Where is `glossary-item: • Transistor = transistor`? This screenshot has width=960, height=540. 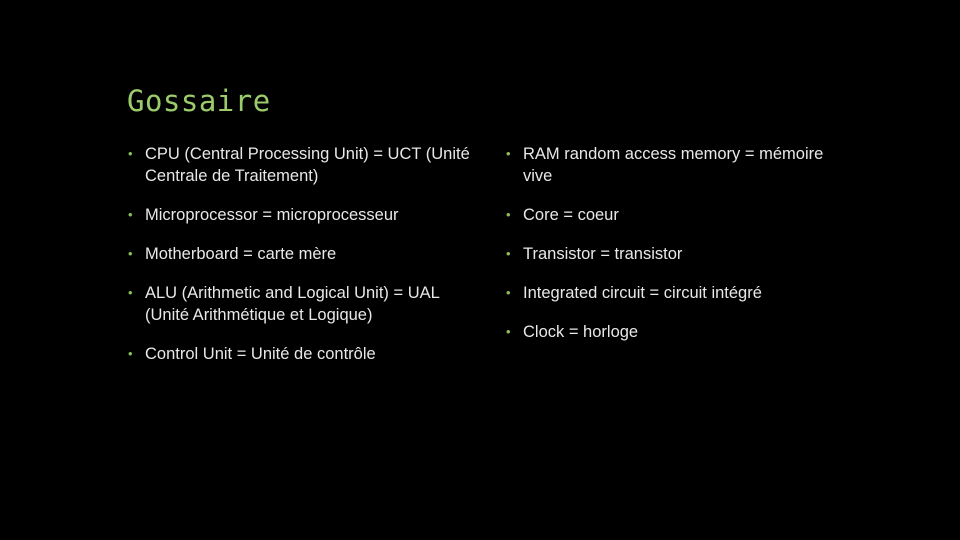 glossary-item: • Transistor = transistor is located at coordinates (666, 254).